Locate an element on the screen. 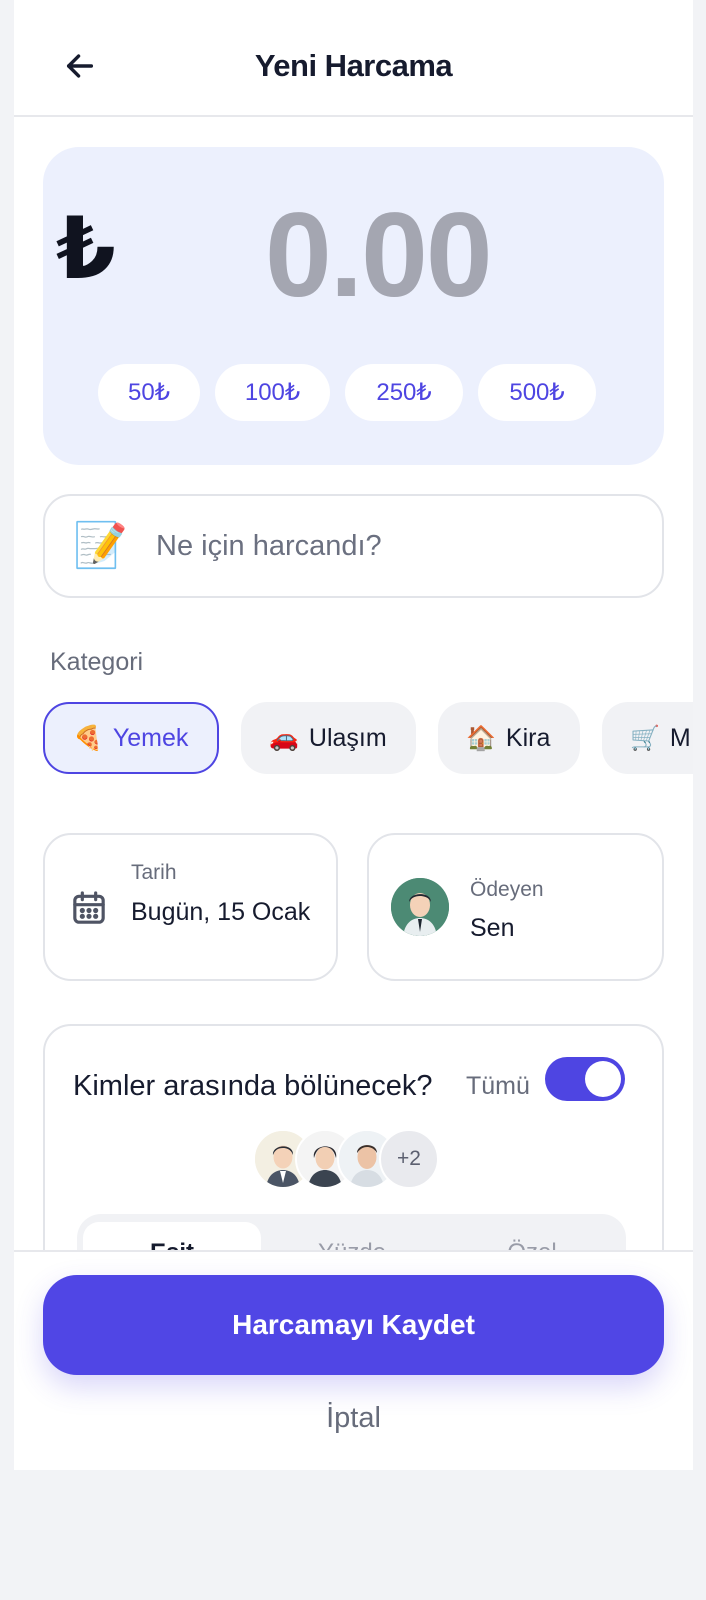  select-all-toggle is located at coordinates (585, 1079).